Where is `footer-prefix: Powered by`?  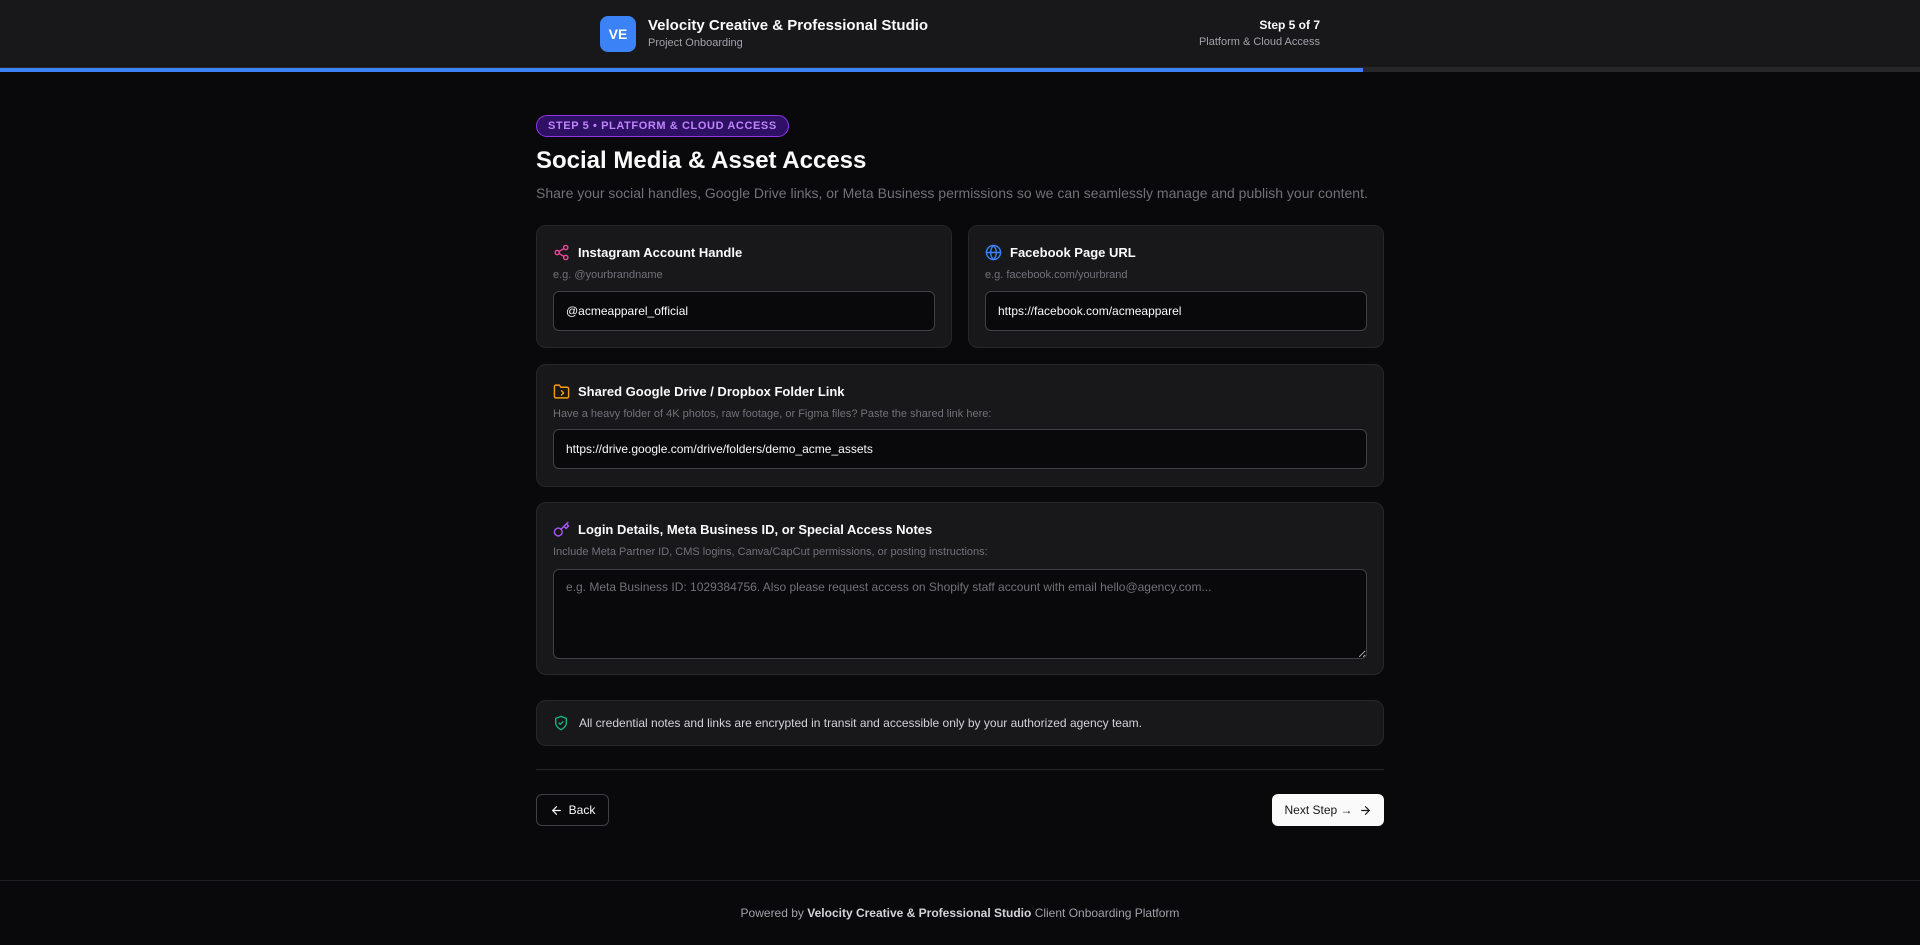 footer-prefix: Powered by is located at coordinates (772, 913).